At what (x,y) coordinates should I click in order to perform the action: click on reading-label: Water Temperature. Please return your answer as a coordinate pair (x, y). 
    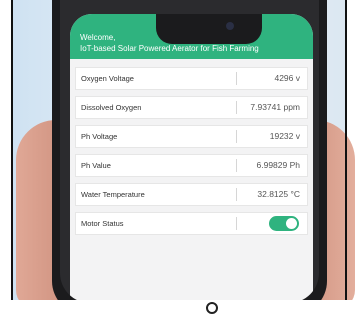
    Looking at the image, I should click on (113, 194).